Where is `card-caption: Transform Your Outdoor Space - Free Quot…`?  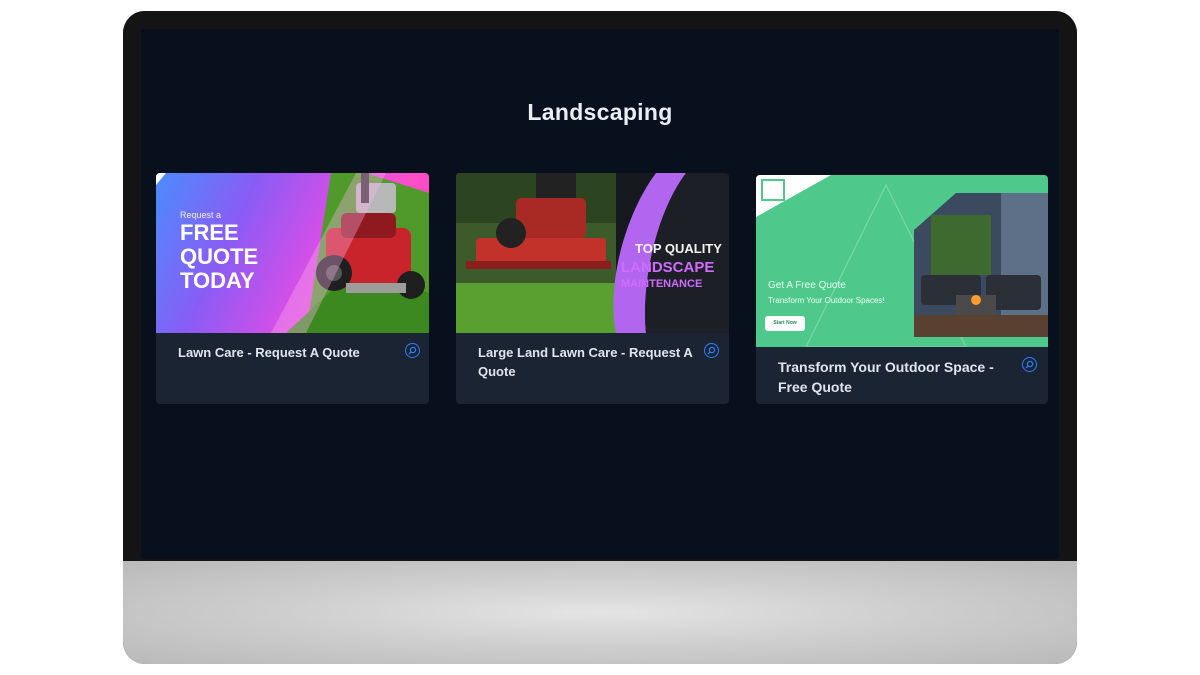
card-caption: Transform Your Outdoor Space - Free Quot… is located at coordinates (893, 377).